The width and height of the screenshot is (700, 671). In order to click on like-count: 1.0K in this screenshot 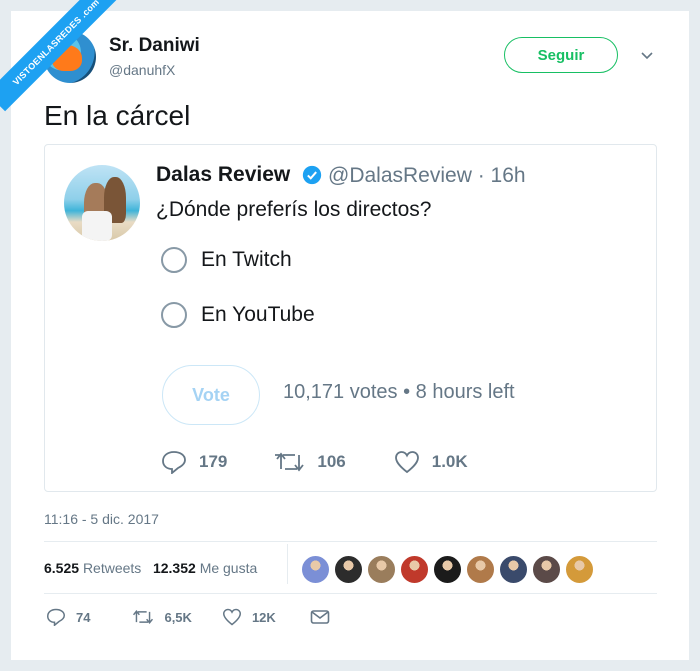, I will do `click(449, 461)`.